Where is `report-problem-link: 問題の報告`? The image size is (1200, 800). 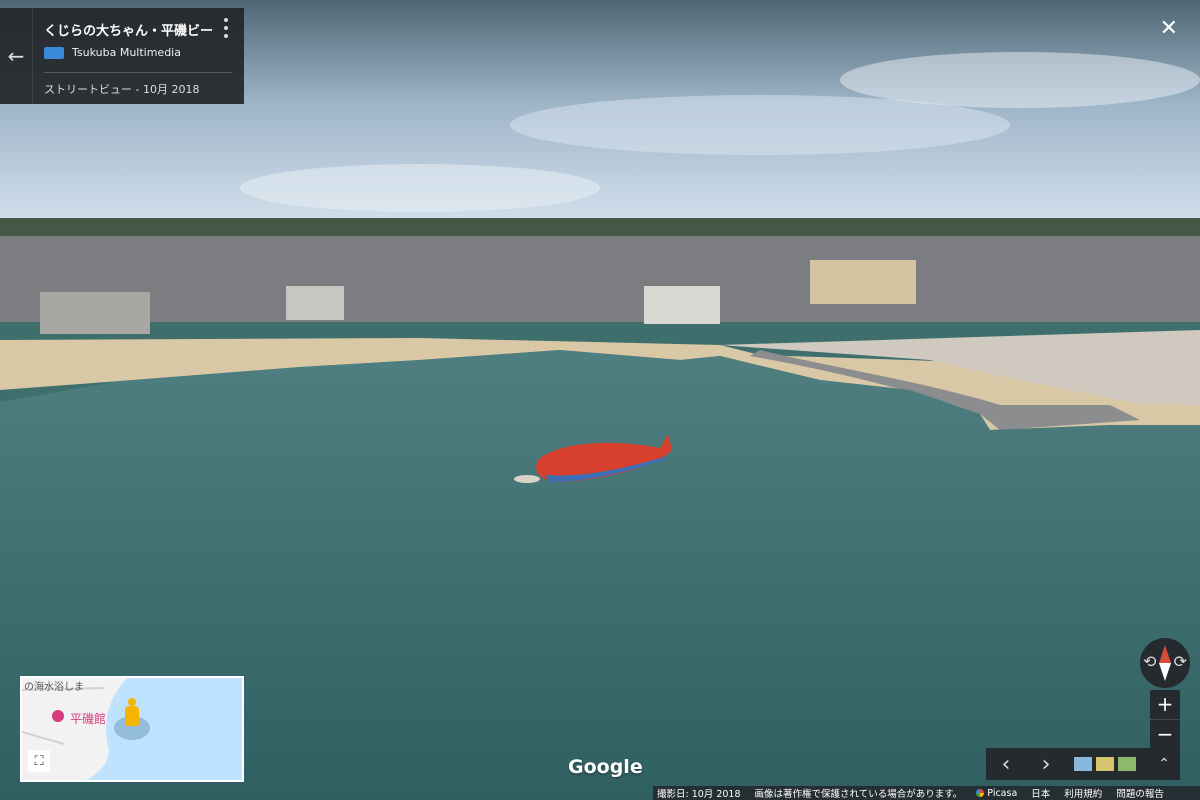 report-problem-link: 問題の報告 is located at coordinates (1140, 793).